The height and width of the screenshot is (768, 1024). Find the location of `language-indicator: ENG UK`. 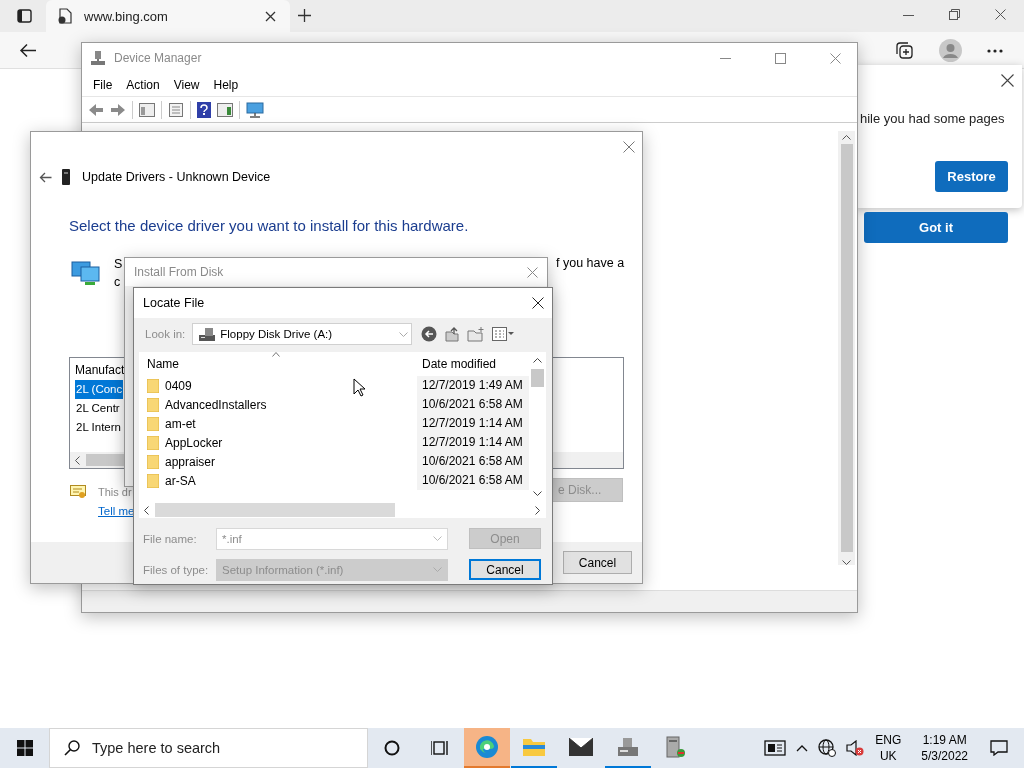

language-indicator: ENG UK is located at coordinates (888, 748).